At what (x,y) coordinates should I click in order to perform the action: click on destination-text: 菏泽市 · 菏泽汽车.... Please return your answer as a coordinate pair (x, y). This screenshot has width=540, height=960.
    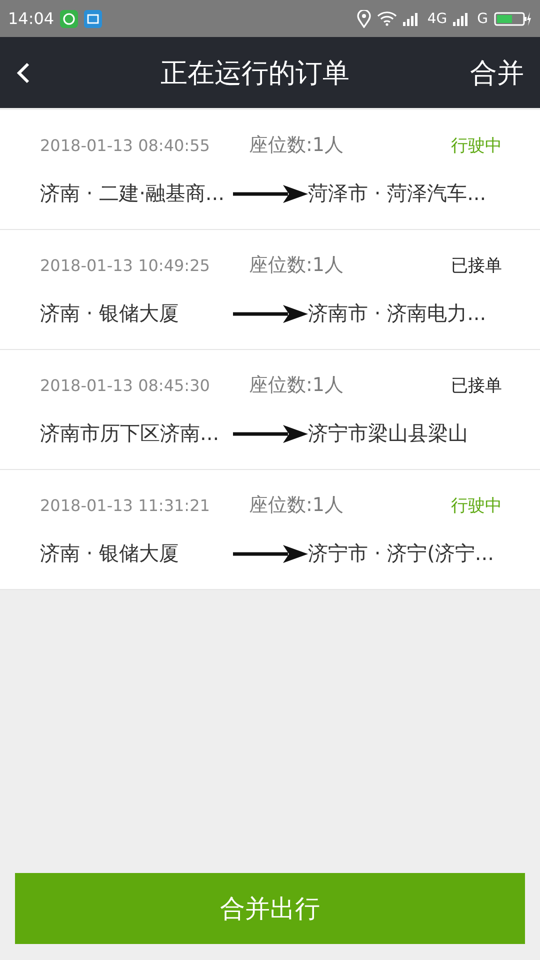
    Looking at the image, I should click on (397, 193).